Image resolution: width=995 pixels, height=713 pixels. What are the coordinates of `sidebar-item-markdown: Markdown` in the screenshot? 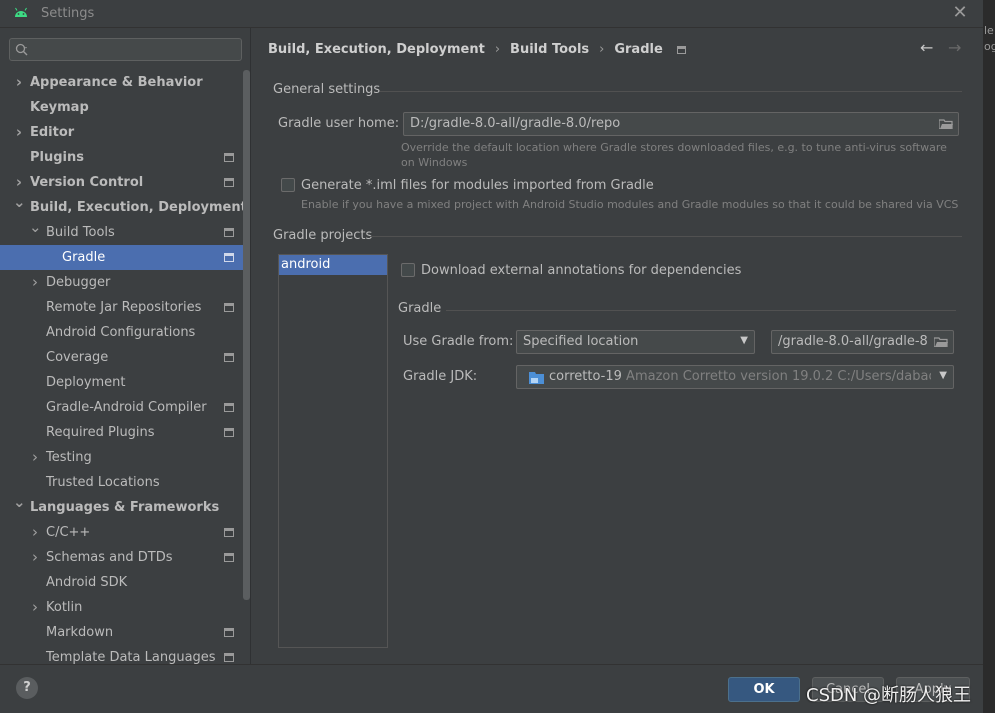 It's located at (121, 632).